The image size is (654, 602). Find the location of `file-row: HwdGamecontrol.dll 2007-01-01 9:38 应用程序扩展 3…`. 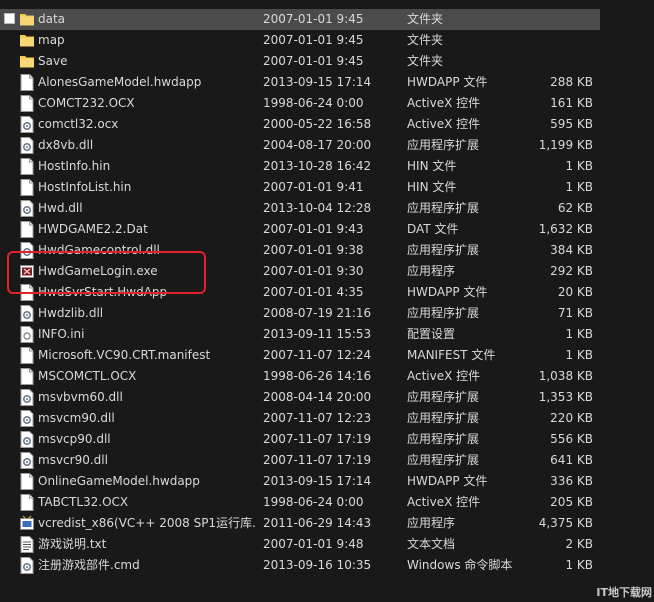

file-row: HwdGamecontrol.dll 2007-01-01 9:38 应用程序扩展 3… is located at coordinates (300, 250).